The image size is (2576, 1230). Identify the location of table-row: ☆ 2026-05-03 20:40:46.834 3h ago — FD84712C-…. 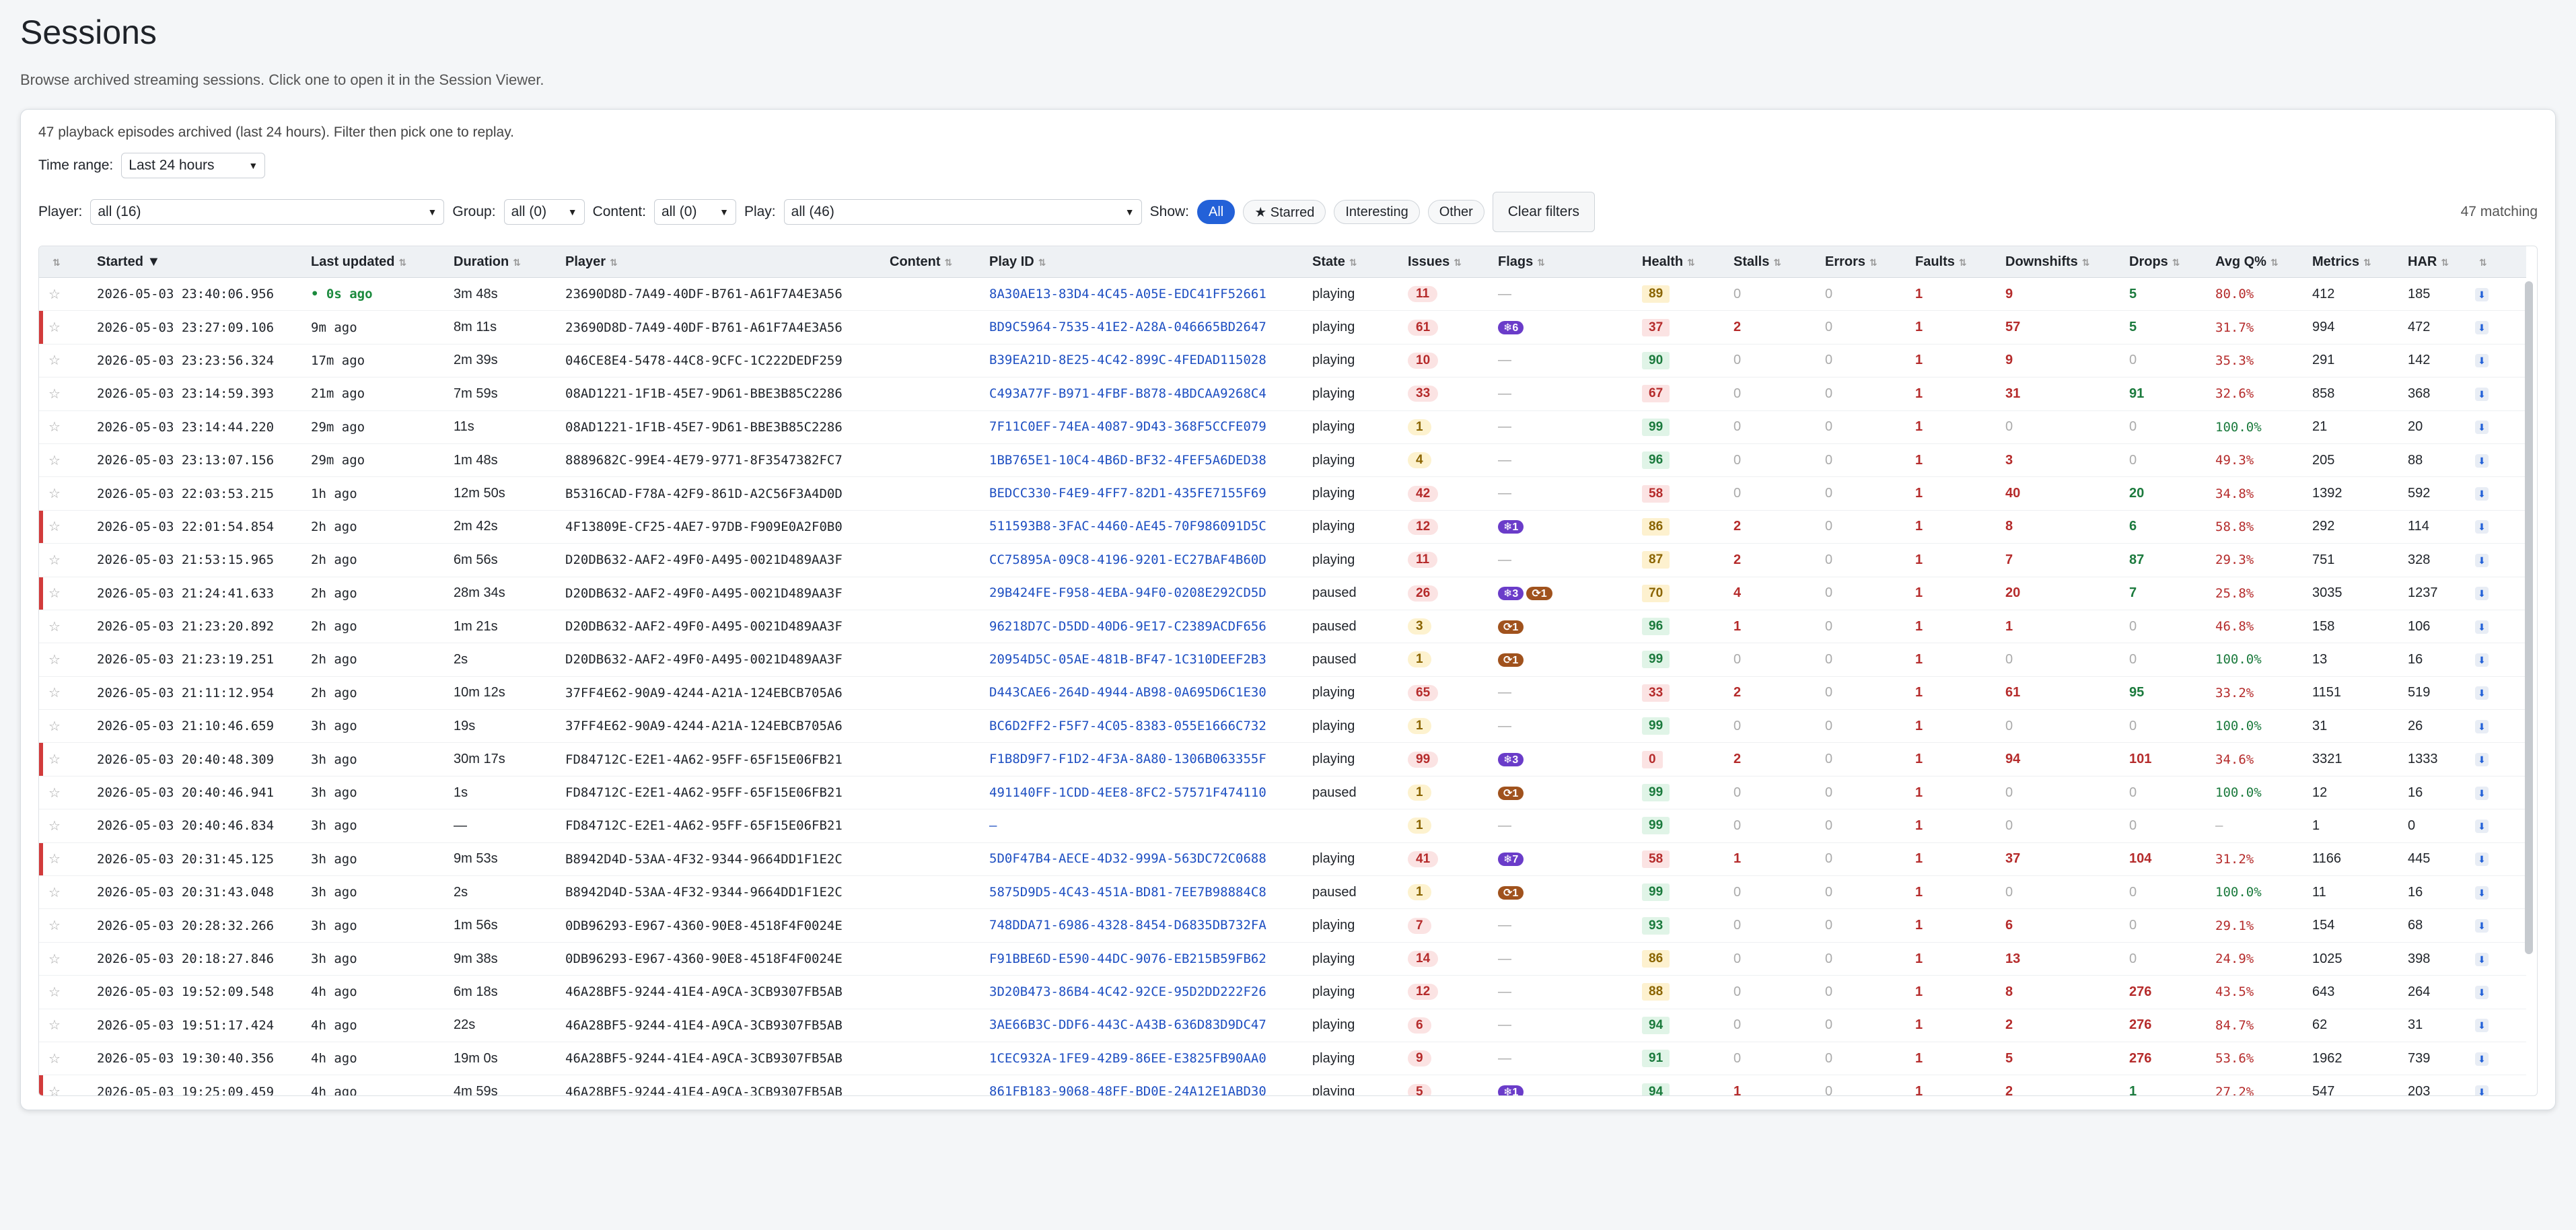
(1282, 826).